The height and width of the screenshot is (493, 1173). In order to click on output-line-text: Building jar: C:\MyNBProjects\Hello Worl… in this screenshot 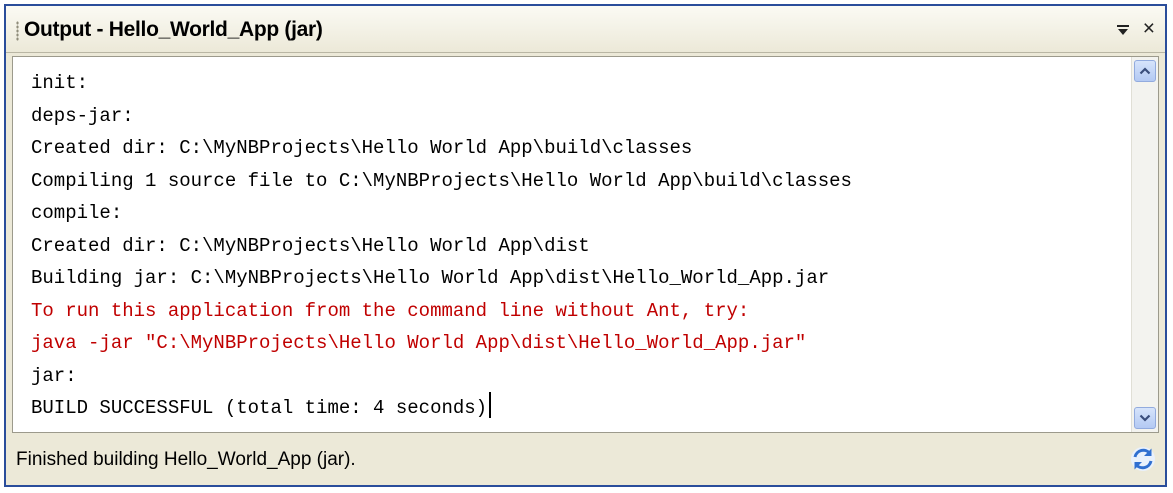, I will do `click(430, 278)`.